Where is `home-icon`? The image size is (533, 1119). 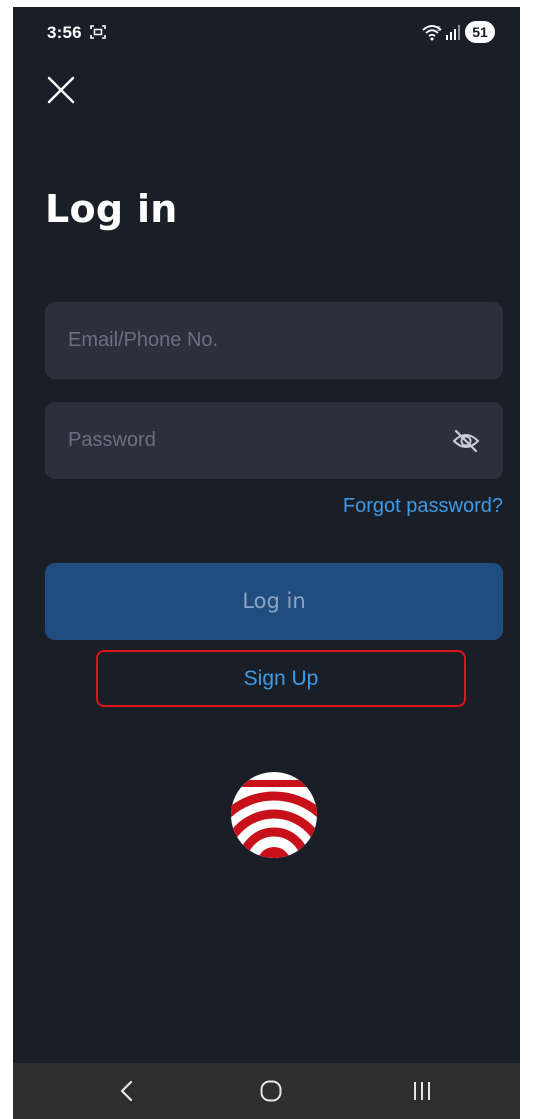
home-icon is located at coordinates (271, 1091).